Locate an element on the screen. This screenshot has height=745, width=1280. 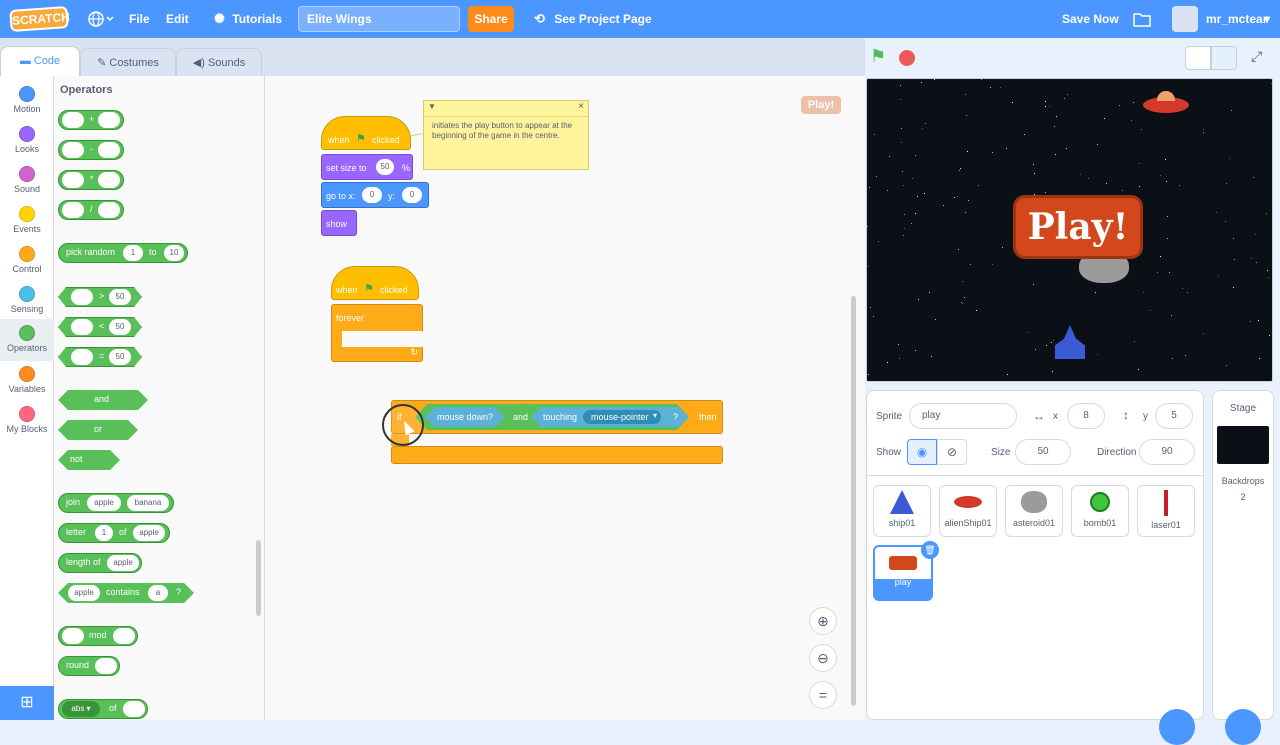
slot: 1 is located at coordinates (104, 533).